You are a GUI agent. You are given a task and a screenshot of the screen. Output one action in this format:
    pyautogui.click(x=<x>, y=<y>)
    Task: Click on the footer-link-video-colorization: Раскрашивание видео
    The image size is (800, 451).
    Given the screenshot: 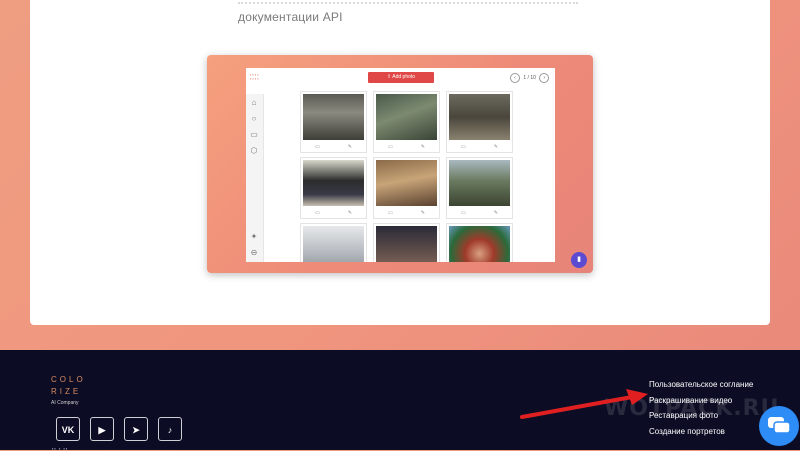 What is the action you would take?
    pyautogui.click(x=701, y=401)
    